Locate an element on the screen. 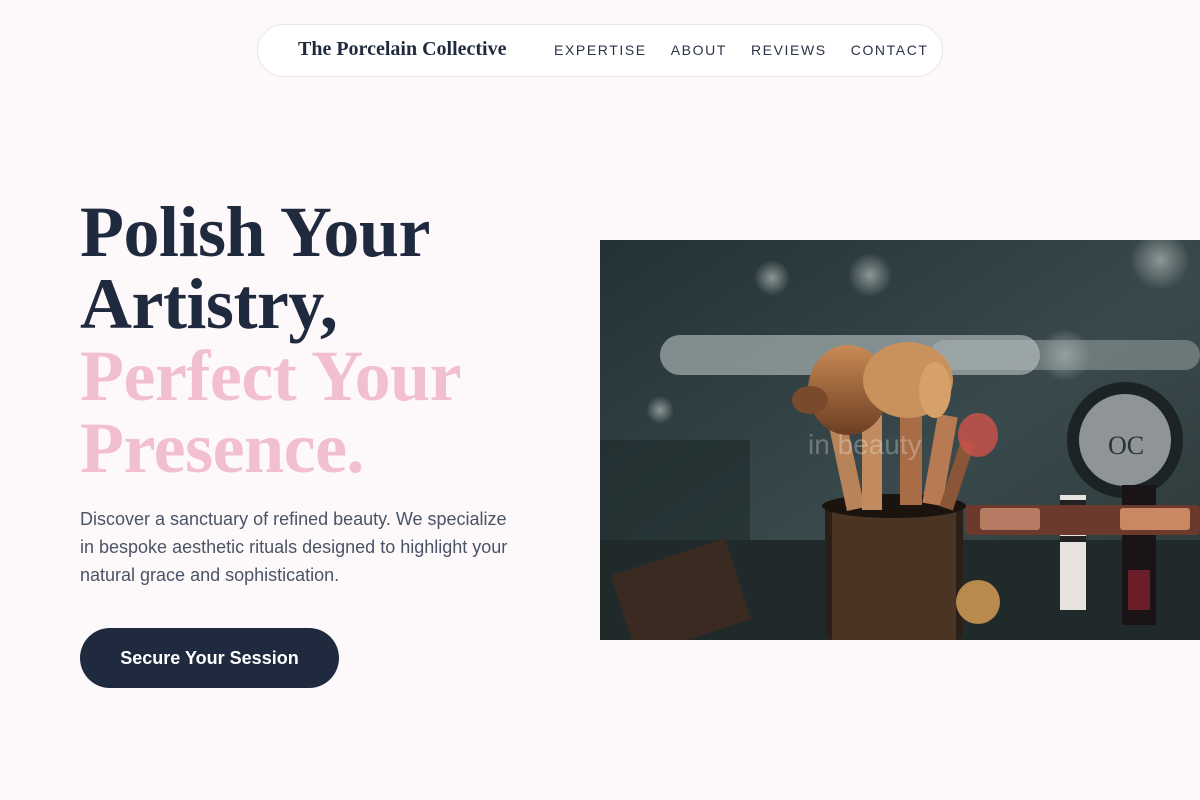  image-watermark: in beauty is located at coordinates (865, 444).